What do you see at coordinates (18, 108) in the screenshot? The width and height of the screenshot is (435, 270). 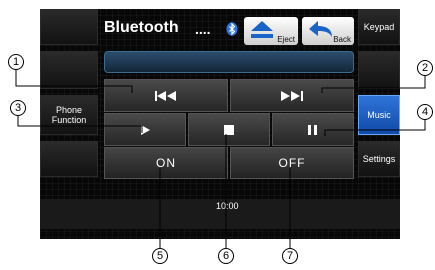 I see `callout-3: 3` at bounding box center [18, 108].